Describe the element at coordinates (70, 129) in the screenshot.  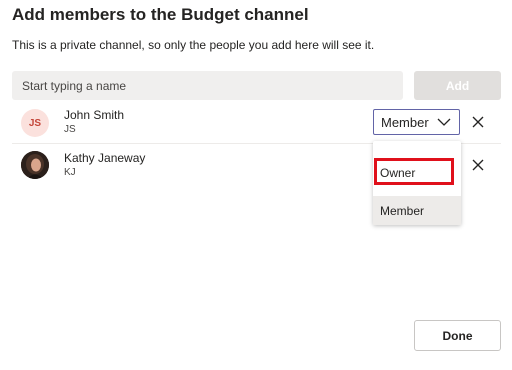
I see `member-initials: JS` at that location.